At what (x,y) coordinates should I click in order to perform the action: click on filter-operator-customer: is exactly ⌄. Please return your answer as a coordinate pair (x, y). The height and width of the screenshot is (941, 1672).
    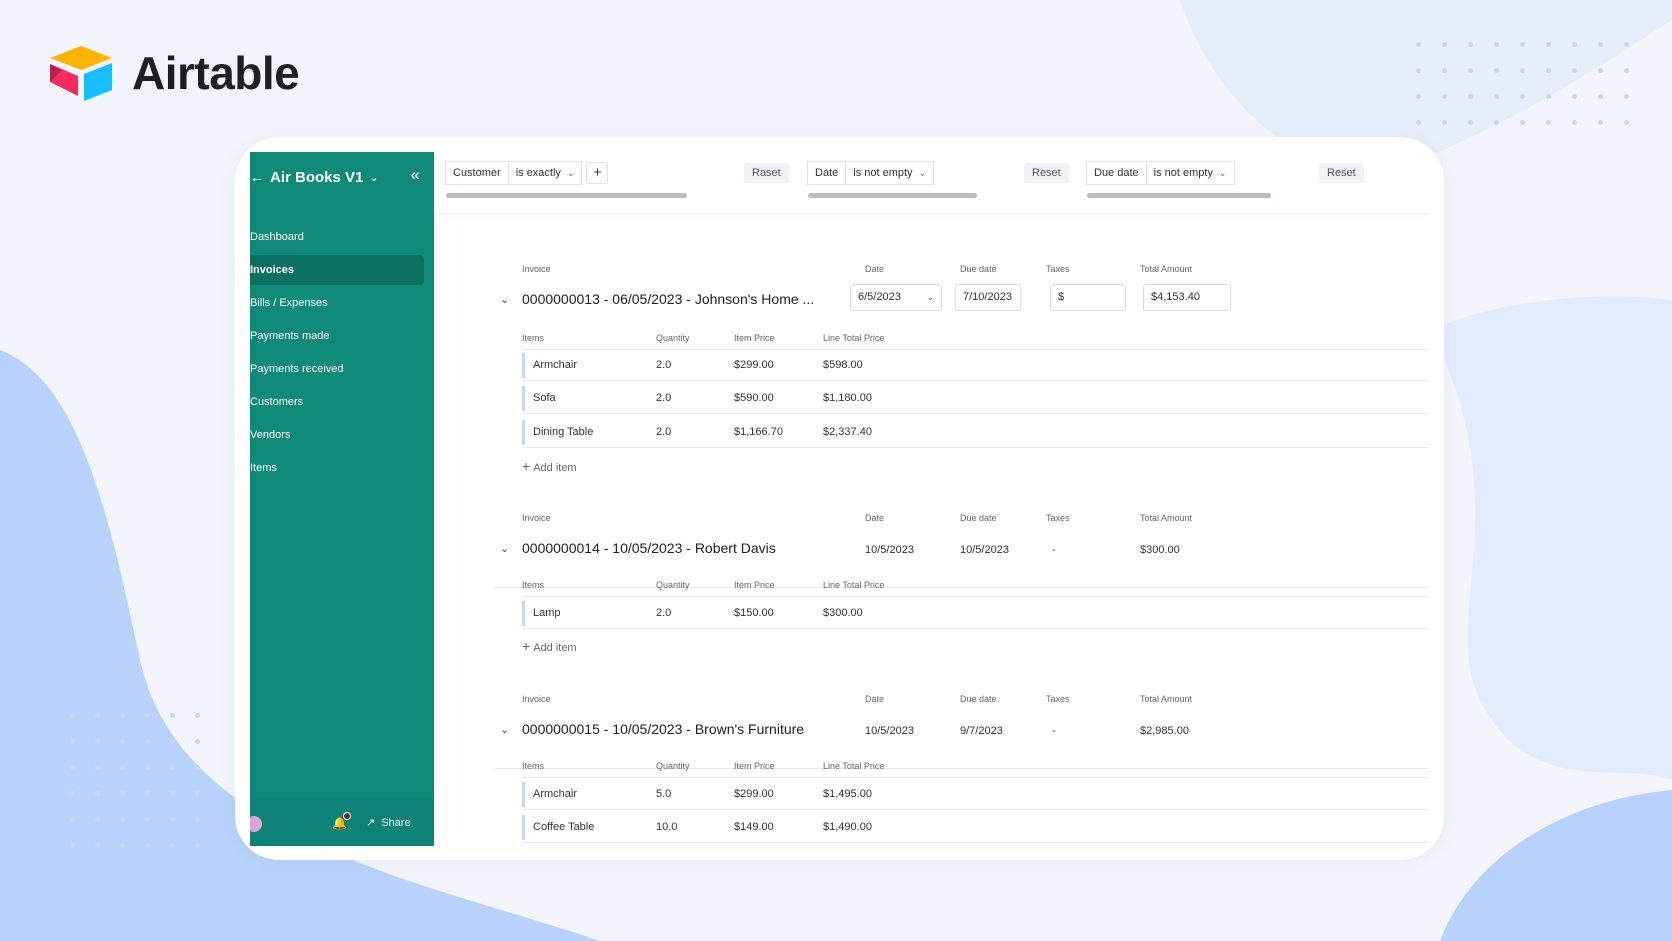
    Looking at the image, I should click on (545, 173).